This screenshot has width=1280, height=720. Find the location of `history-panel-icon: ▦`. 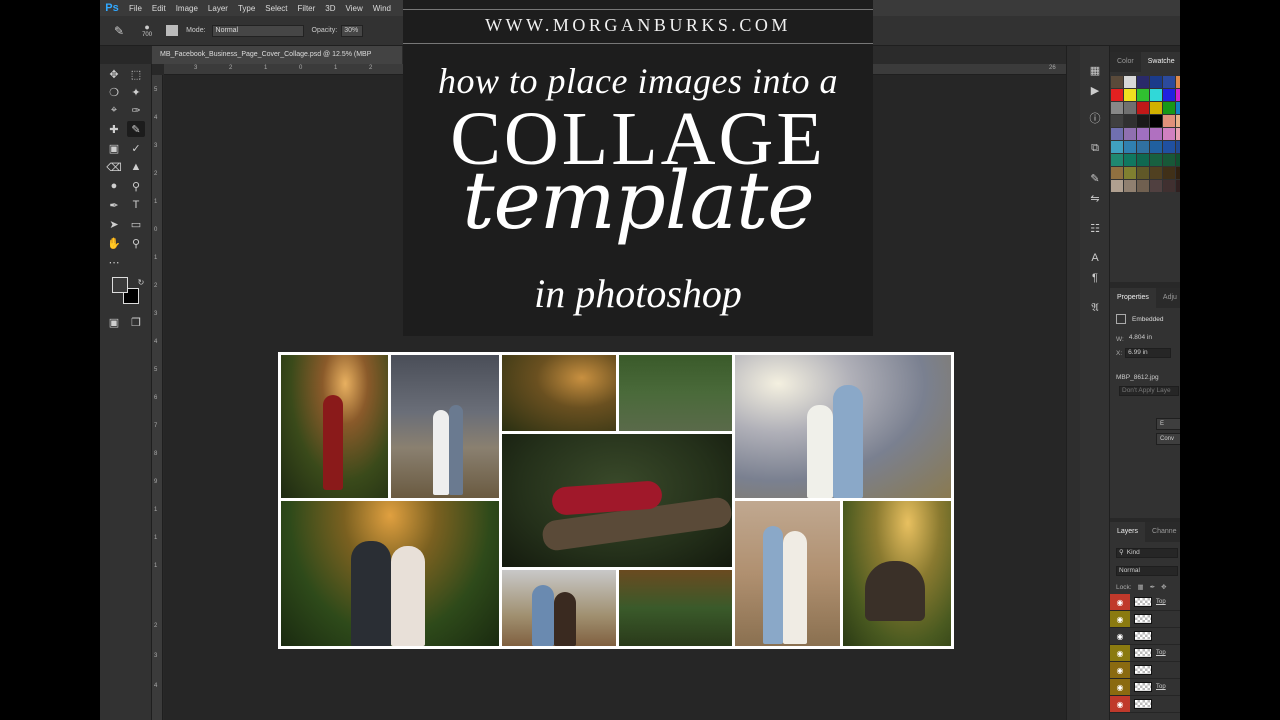

history-panel-icon: ▦ is located at coordinates (1095, 70).